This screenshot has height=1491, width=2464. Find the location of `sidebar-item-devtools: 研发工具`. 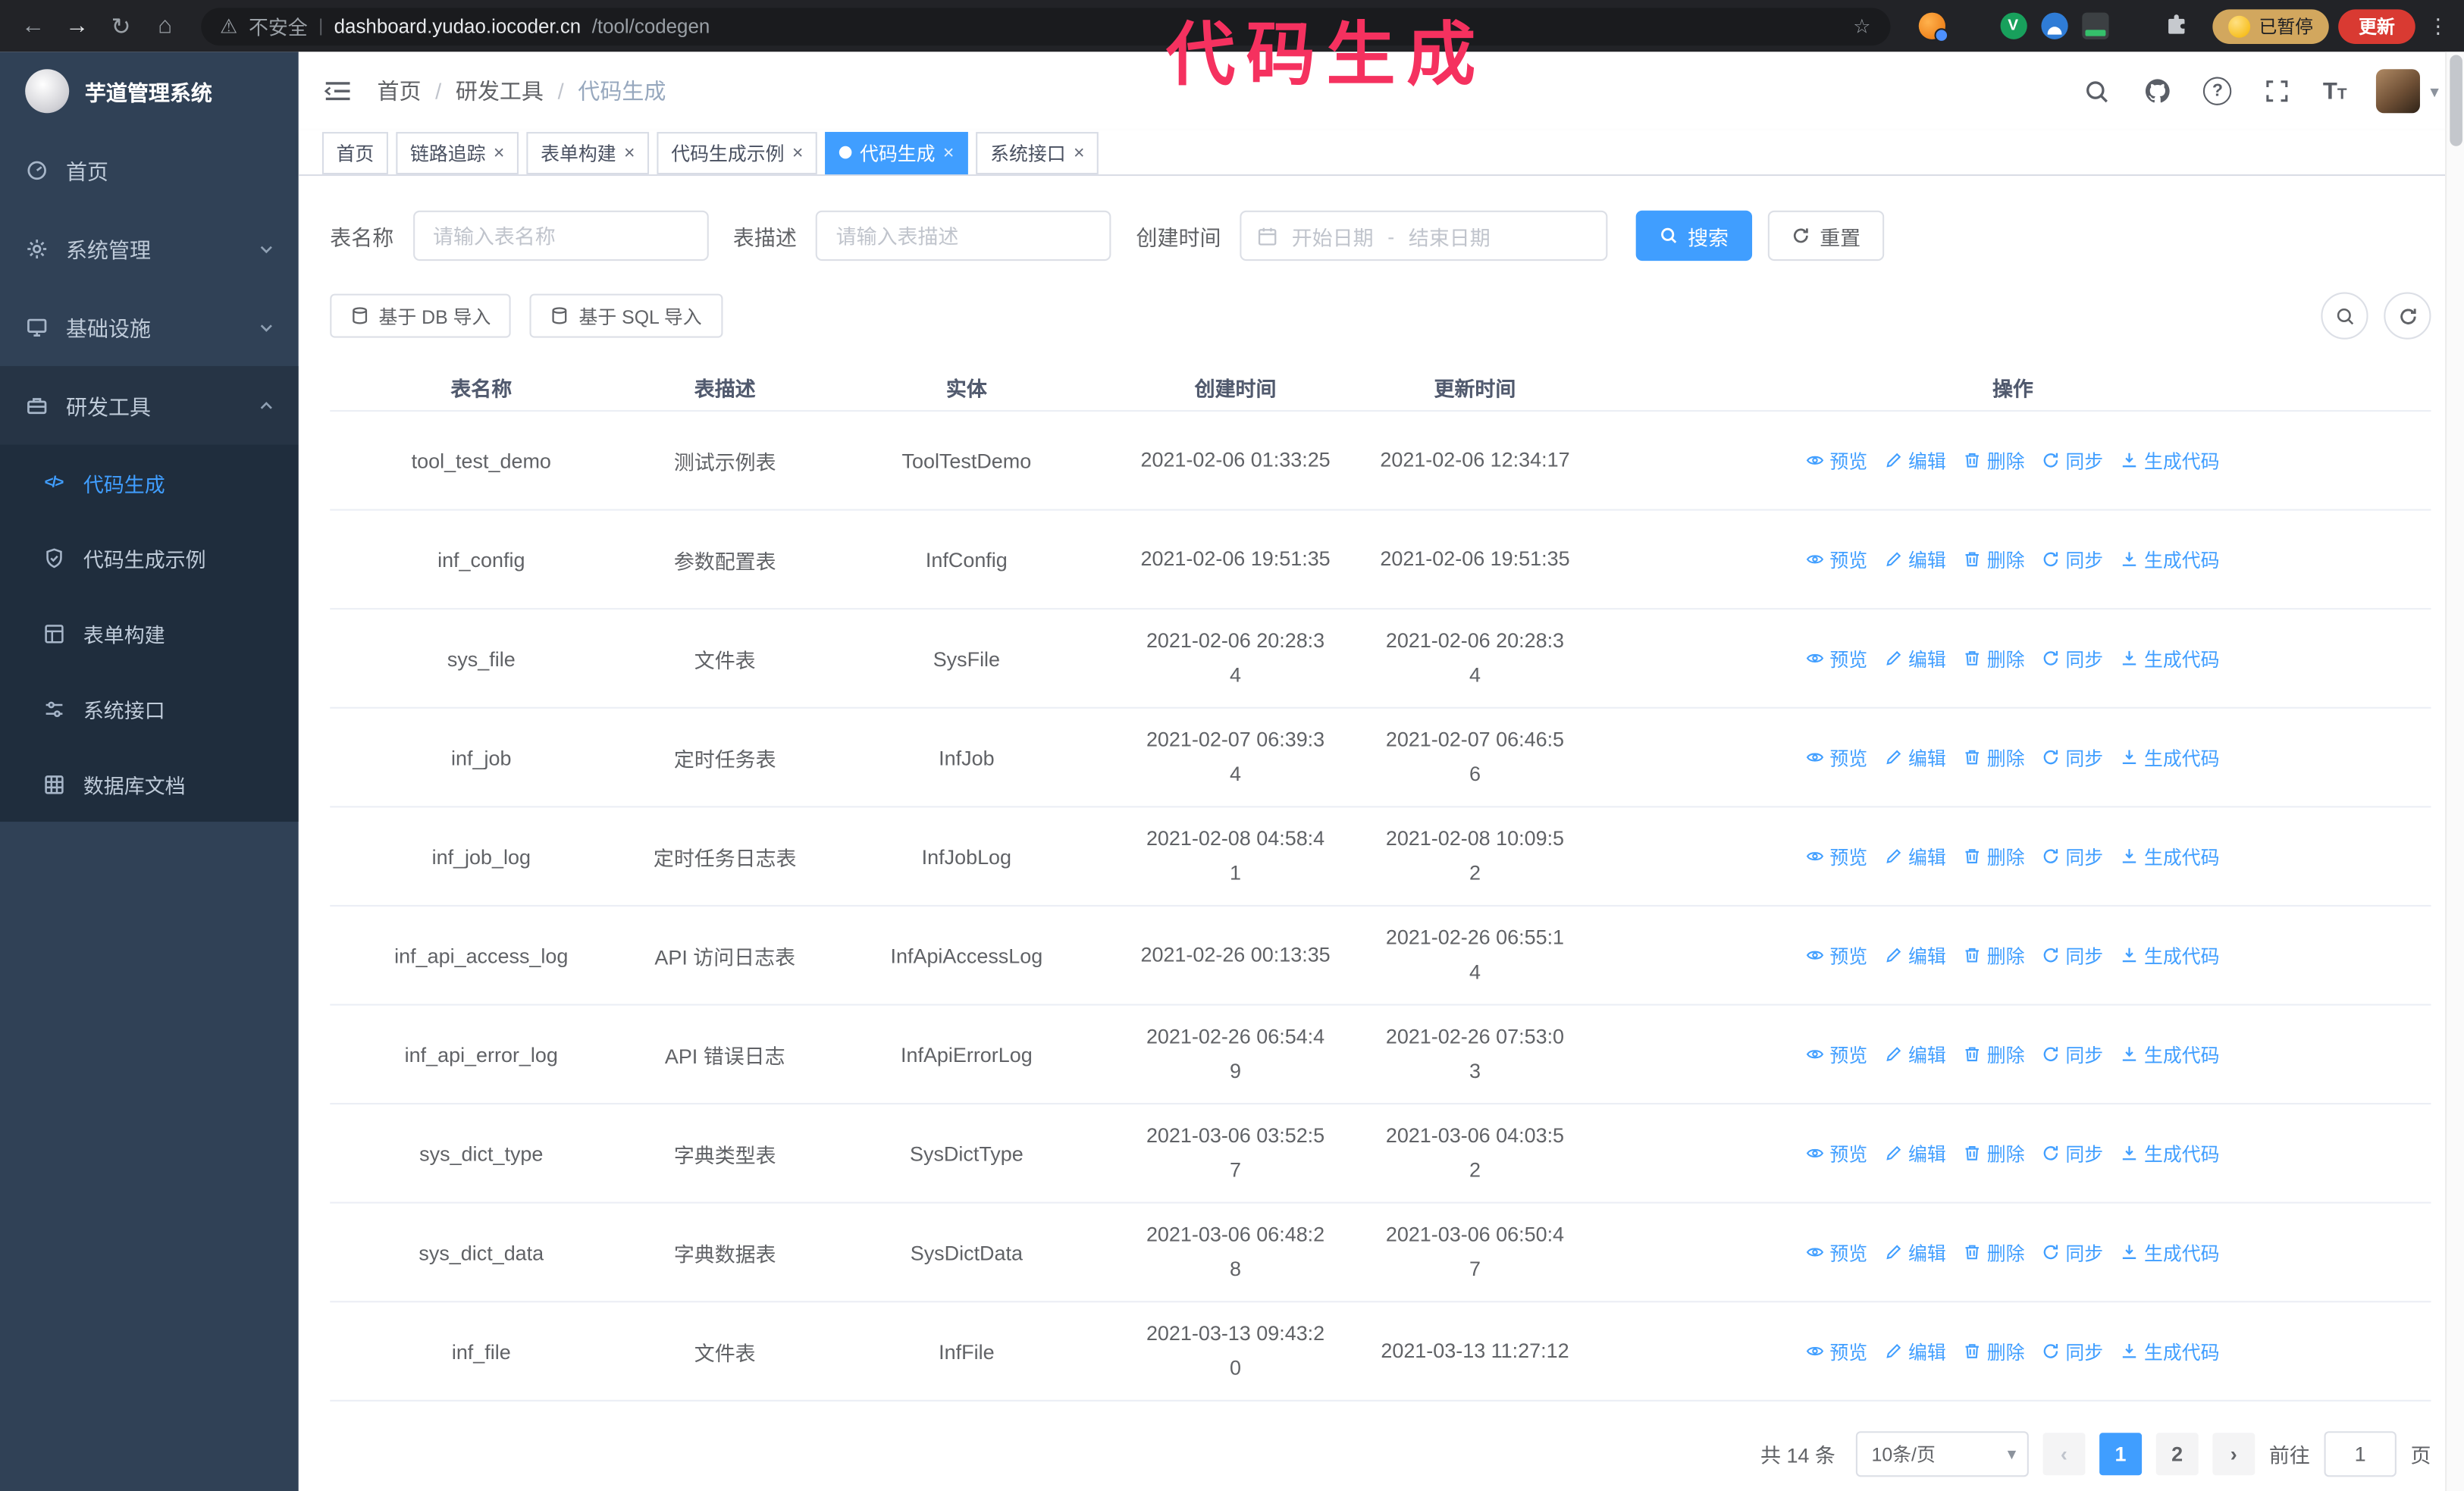

sidebar-item-devtools: 研发工具 is located at coordinates (150, 405).